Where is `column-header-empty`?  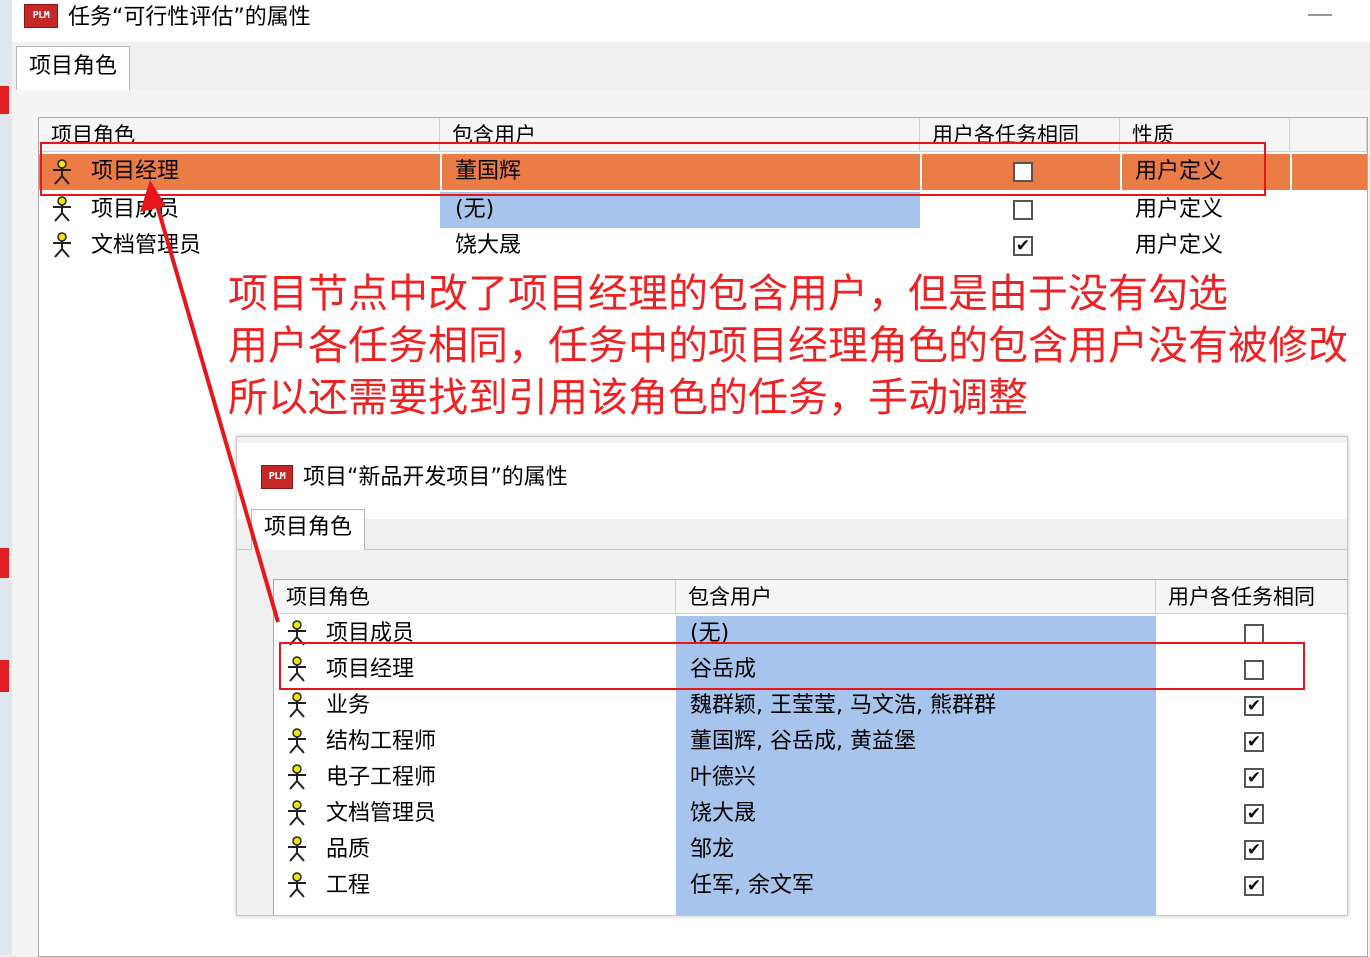
column-header-empty is located at coordinates (1328, 135).